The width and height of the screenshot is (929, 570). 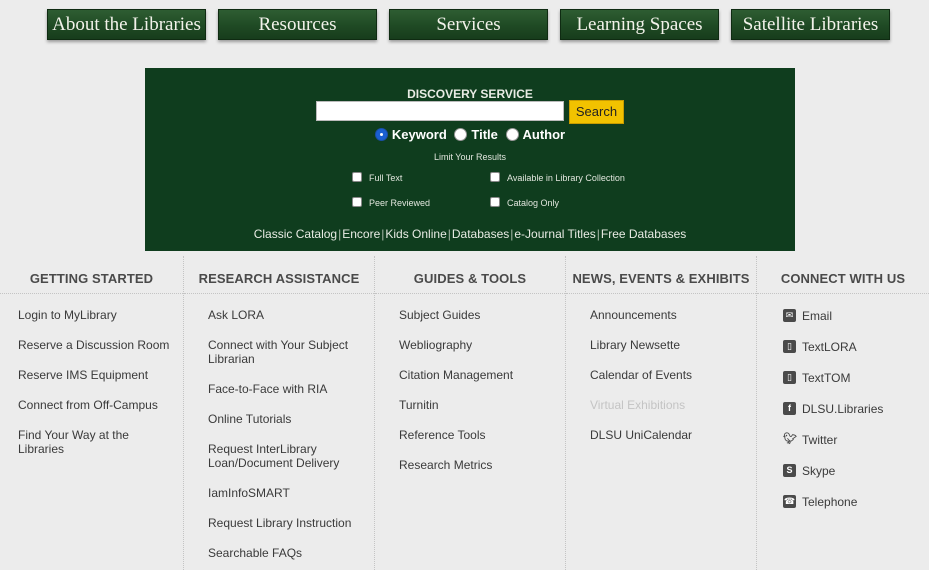 I want to click on link-iaminfosmart: IamInfoSMART, so click(x=288, y=493).